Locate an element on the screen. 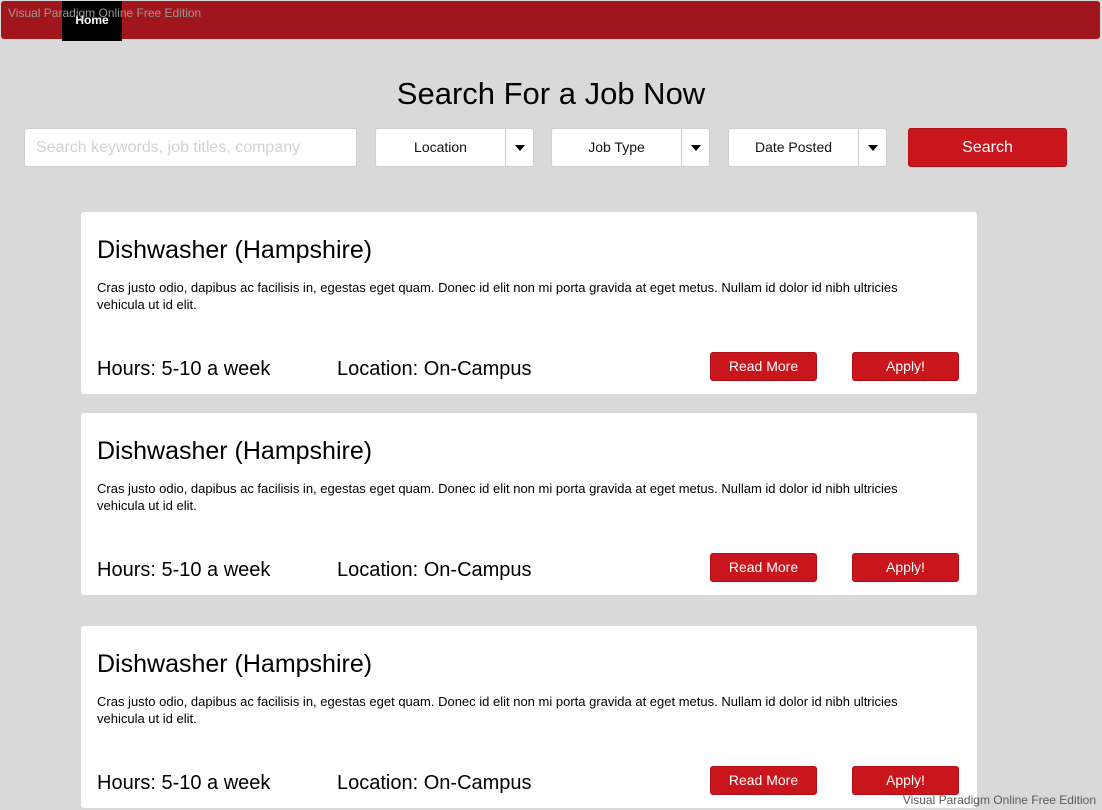 Image resolution: width=1102 pixels, height=810 pixels. date-posted-dropdown-label: Date Posted is located at coordinates (793, 147).